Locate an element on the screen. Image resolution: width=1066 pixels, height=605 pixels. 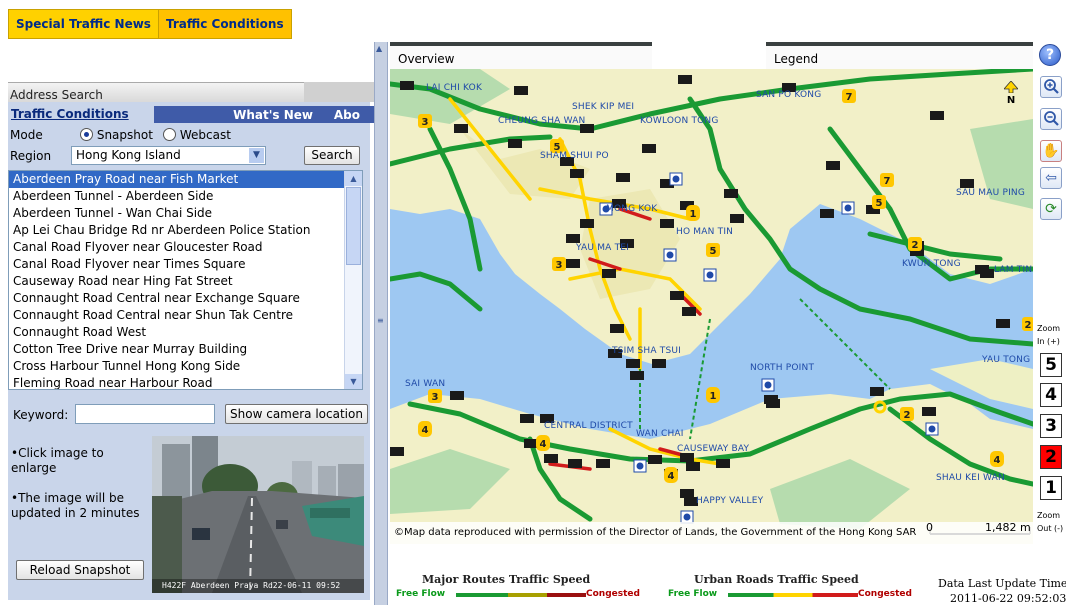
help-icon: ? is located at coordinates (1050, 55).